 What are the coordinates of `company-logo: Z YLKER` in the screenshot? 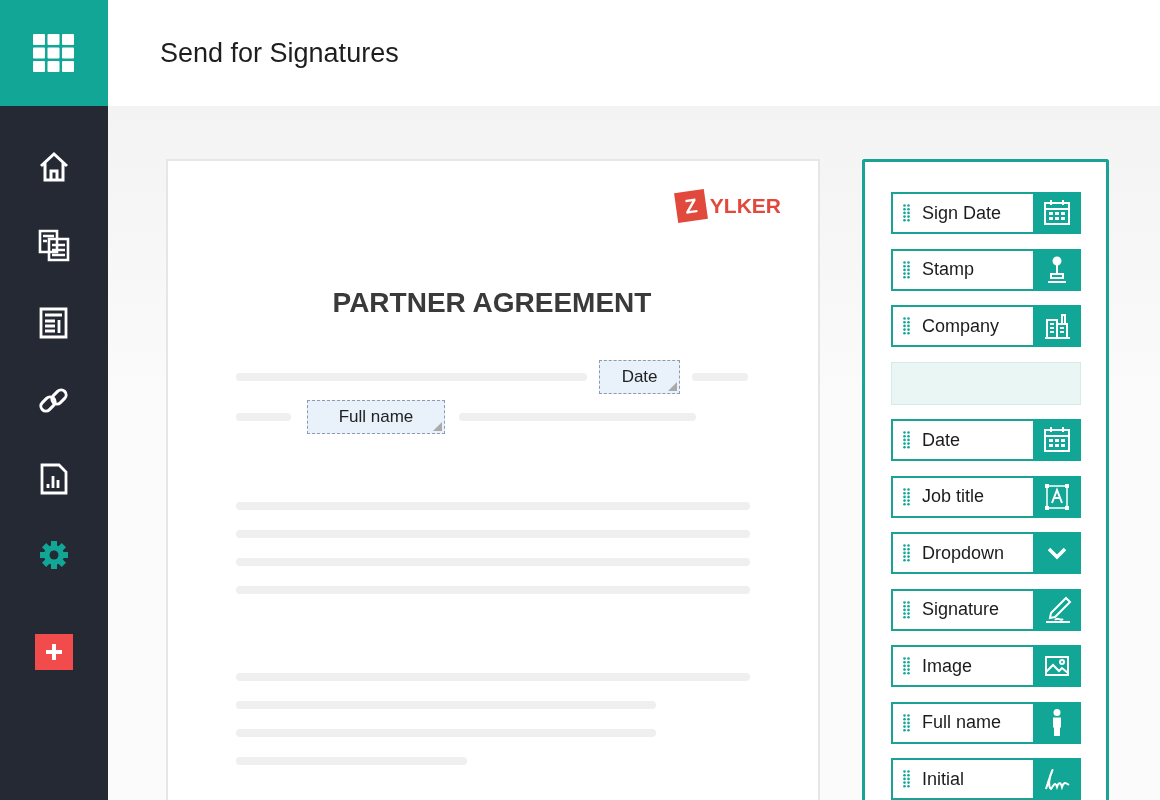 It's located at (728, 206).